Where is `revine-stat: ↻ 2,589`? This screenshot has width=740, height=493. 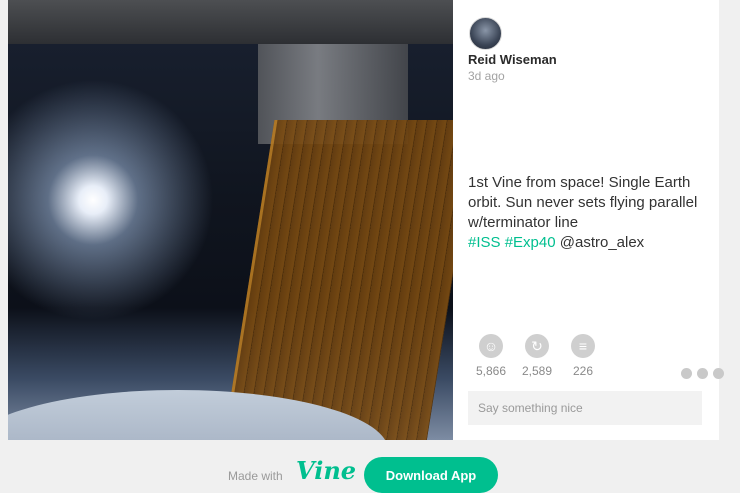
revine-stat: ↻ 2,589 is located at coordinates (537, 356).